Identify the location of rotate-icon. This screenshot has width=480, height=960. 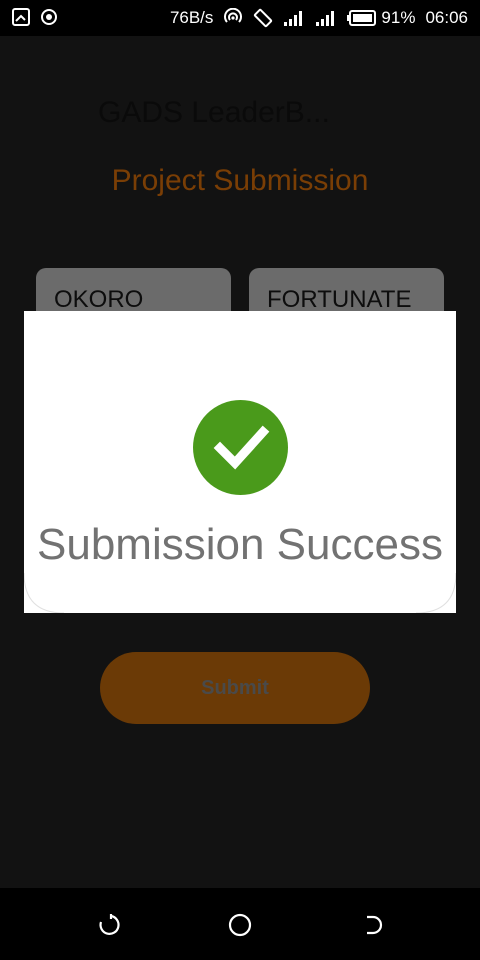
(263, 18).